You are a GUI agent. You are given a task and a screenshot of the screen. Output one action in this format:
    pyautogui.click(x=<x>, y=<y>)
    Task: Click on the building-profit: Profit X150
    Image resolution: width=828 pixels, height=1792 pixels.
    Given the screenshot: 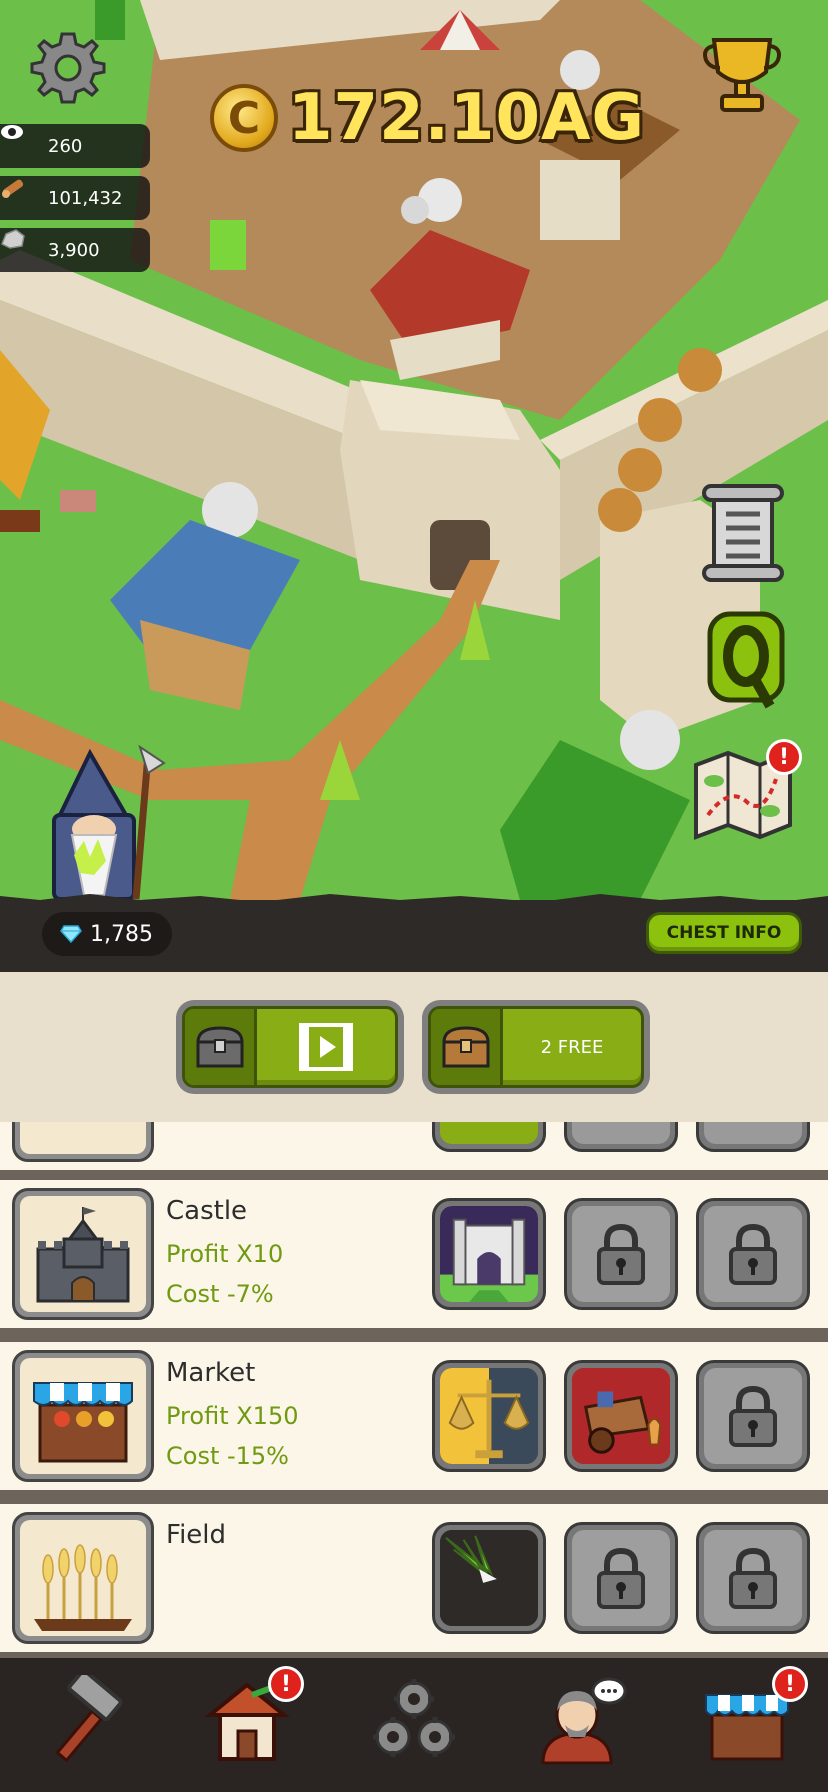 What is the action you would take?
    pyautogui.click(x=232, y=1416)
    